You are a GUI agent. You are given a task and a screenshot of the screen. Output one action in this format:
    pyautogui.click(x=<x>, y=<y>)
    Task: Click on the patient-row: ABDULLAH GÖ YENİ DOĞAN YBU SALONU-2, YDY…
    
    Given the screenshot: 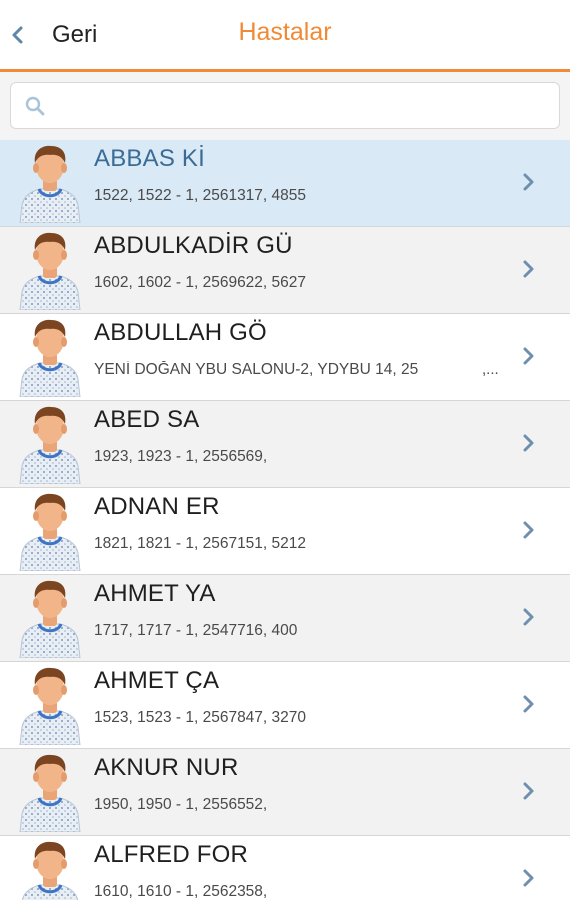 What is the action you would take?
    pyautogui.click(x=285, y=357)
    